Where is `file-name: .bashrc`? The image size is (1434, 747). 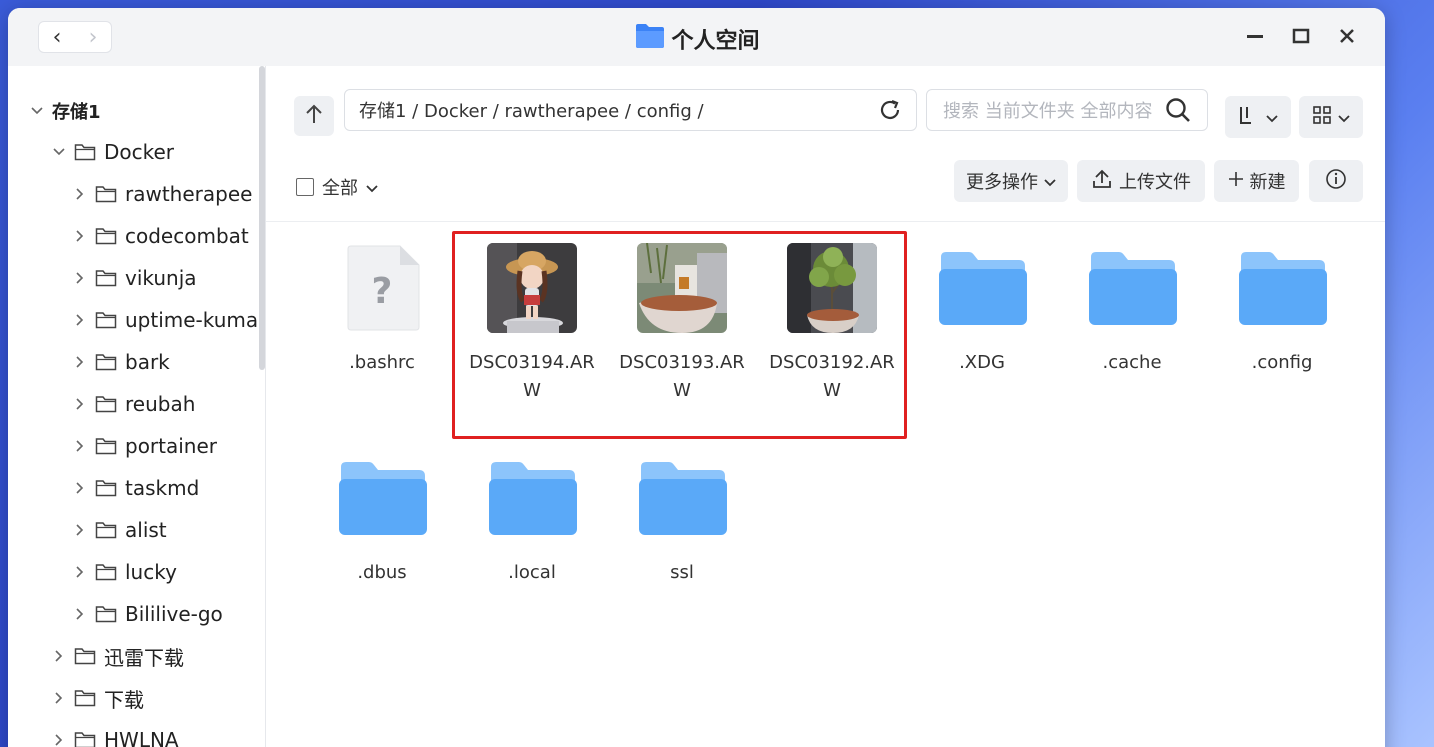
file-name: .bashrc is located at coordinates (382, 362).